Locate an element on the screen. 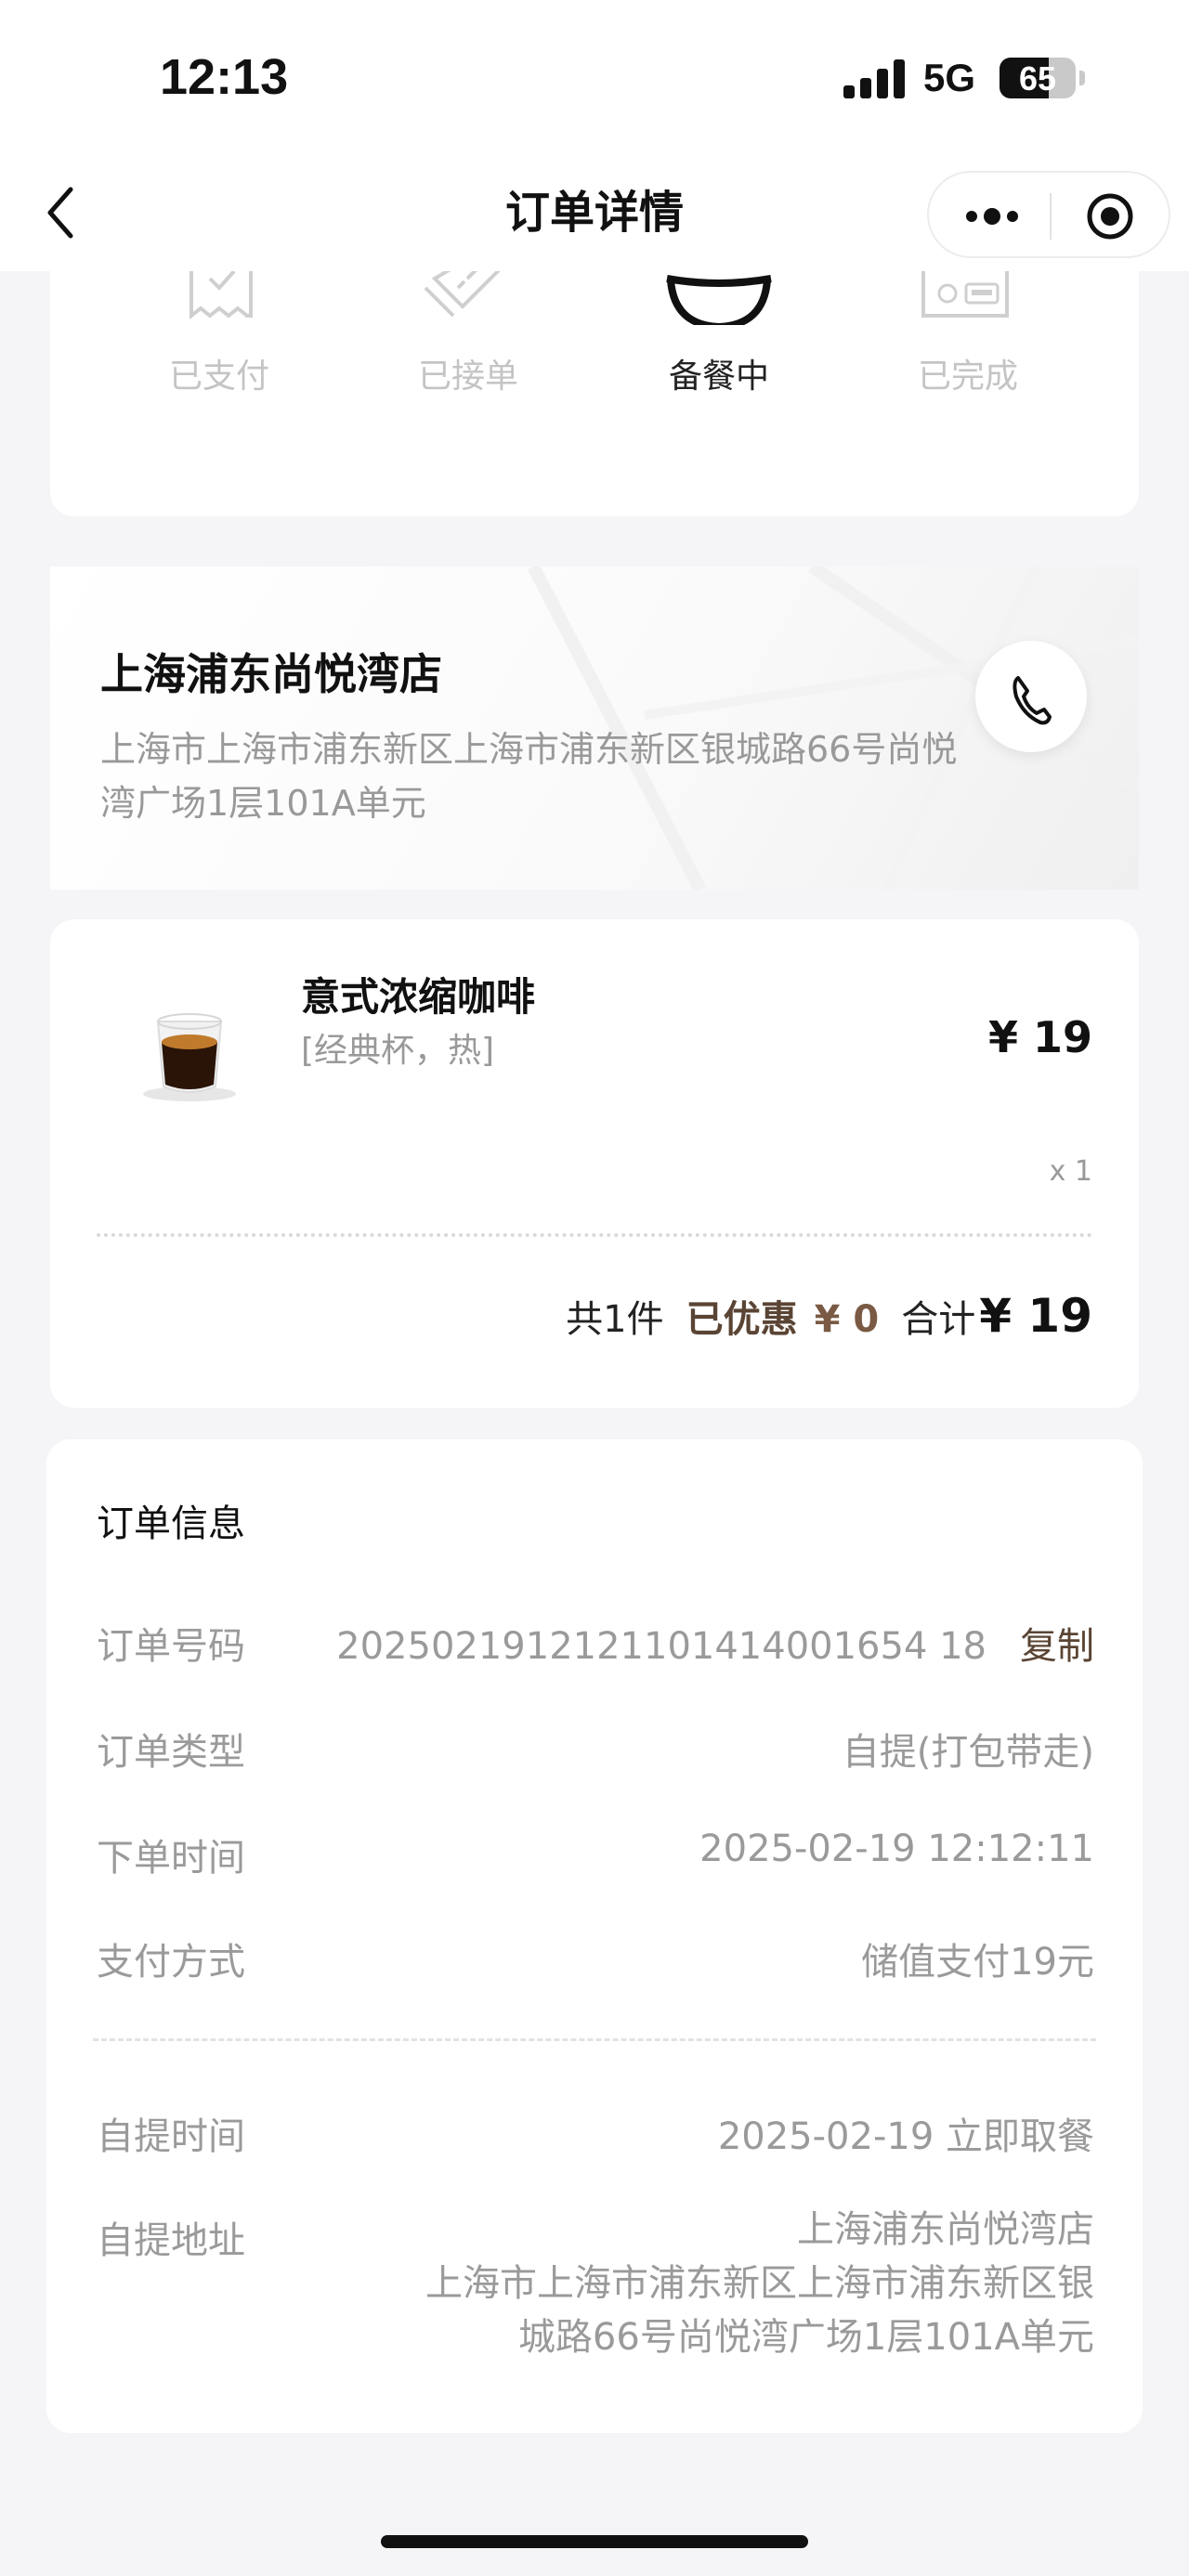  status-bar: 12:13 5G 65 is located at coordinates (594, 79).